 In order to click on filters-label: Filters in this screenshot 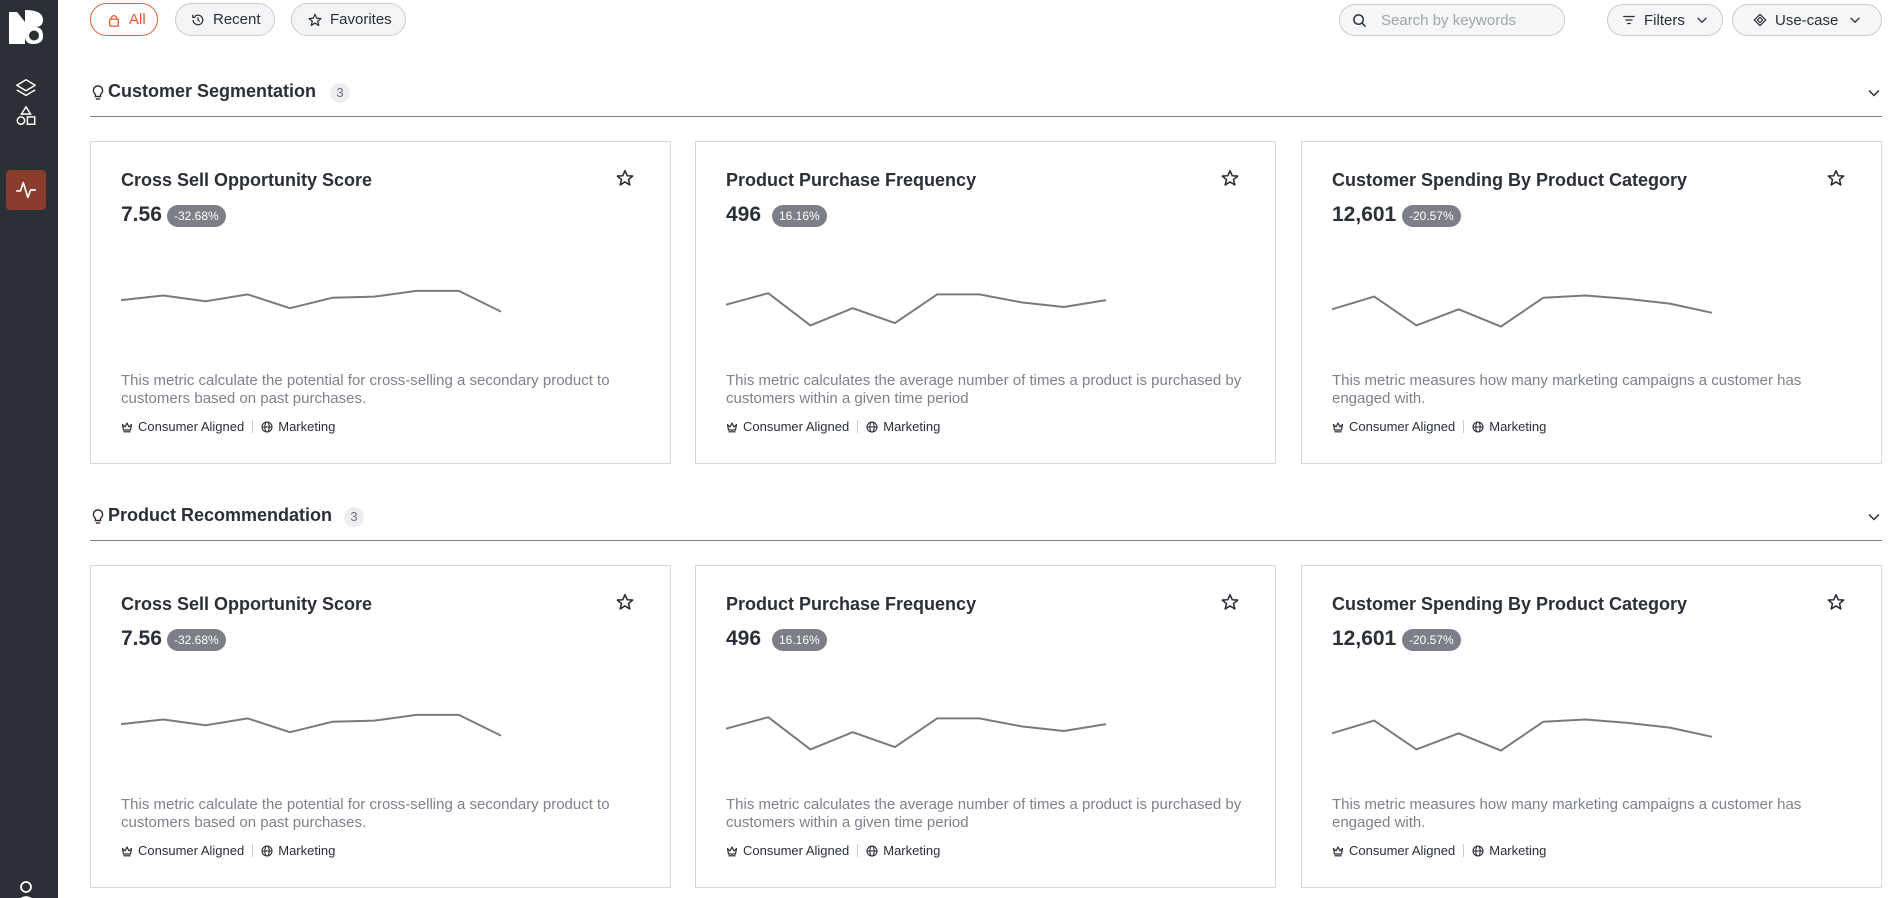, I will do `click(1664, 20)`.